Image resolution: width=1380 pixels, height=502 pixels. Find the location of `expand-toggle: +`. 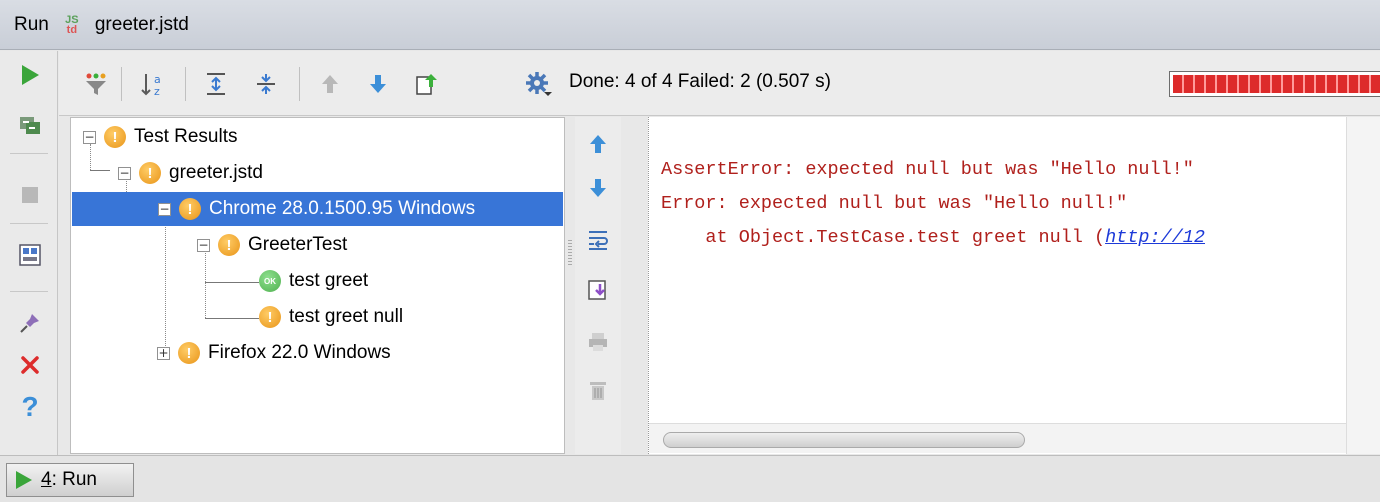

expand-toggle: + is located at coordinates (163, 353).